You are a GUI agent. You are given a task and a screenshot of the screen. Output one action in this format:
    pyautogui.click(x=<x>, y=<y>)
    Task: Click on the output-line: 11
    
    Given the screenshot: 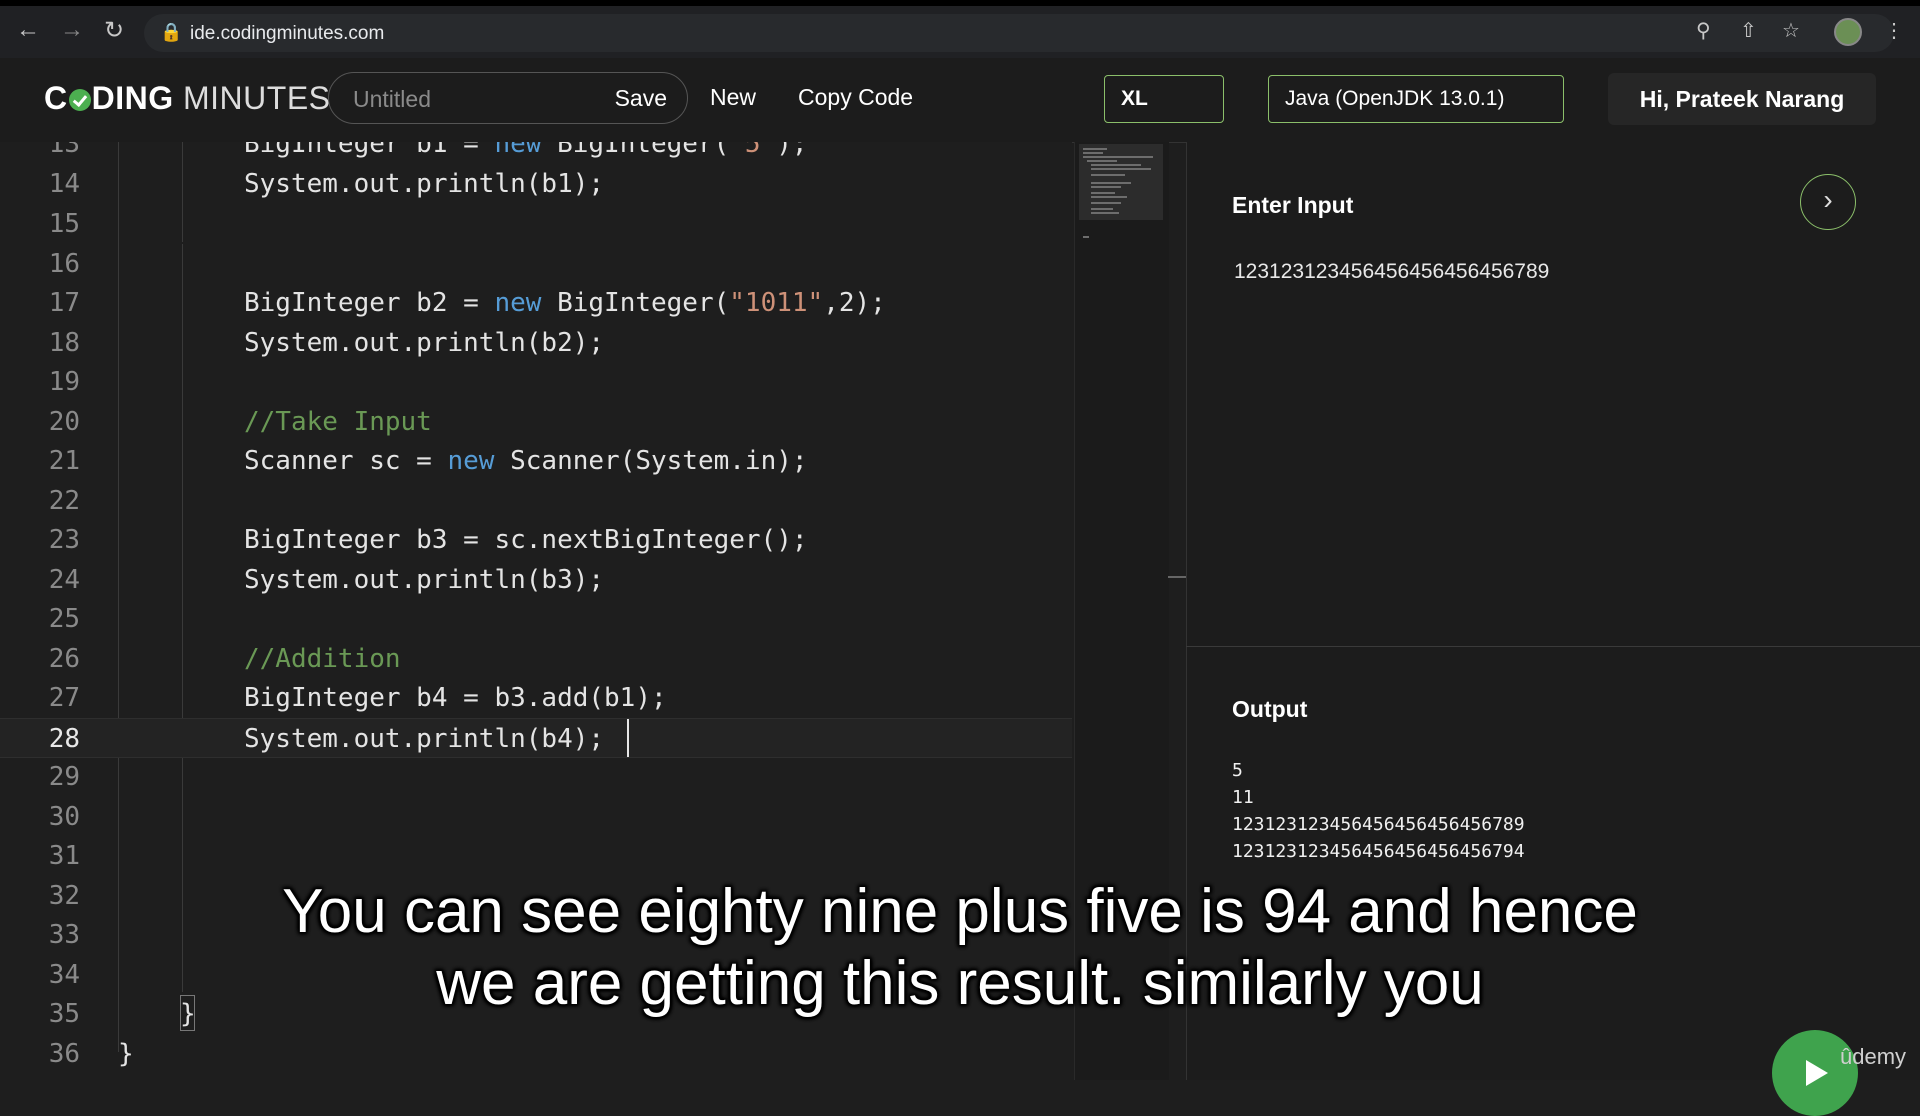 What is the action you would take?
    pyautogui.click(x=1243, y=797)
    